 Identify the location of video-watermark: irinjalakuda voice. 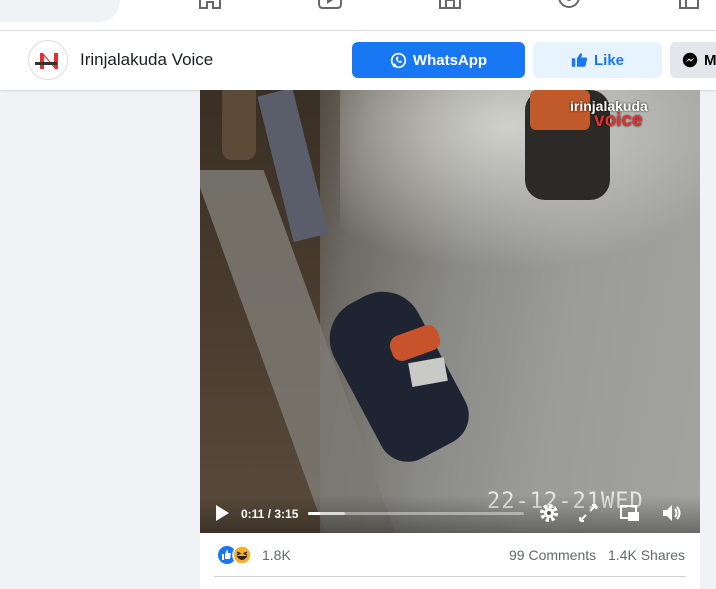
(609, 115).